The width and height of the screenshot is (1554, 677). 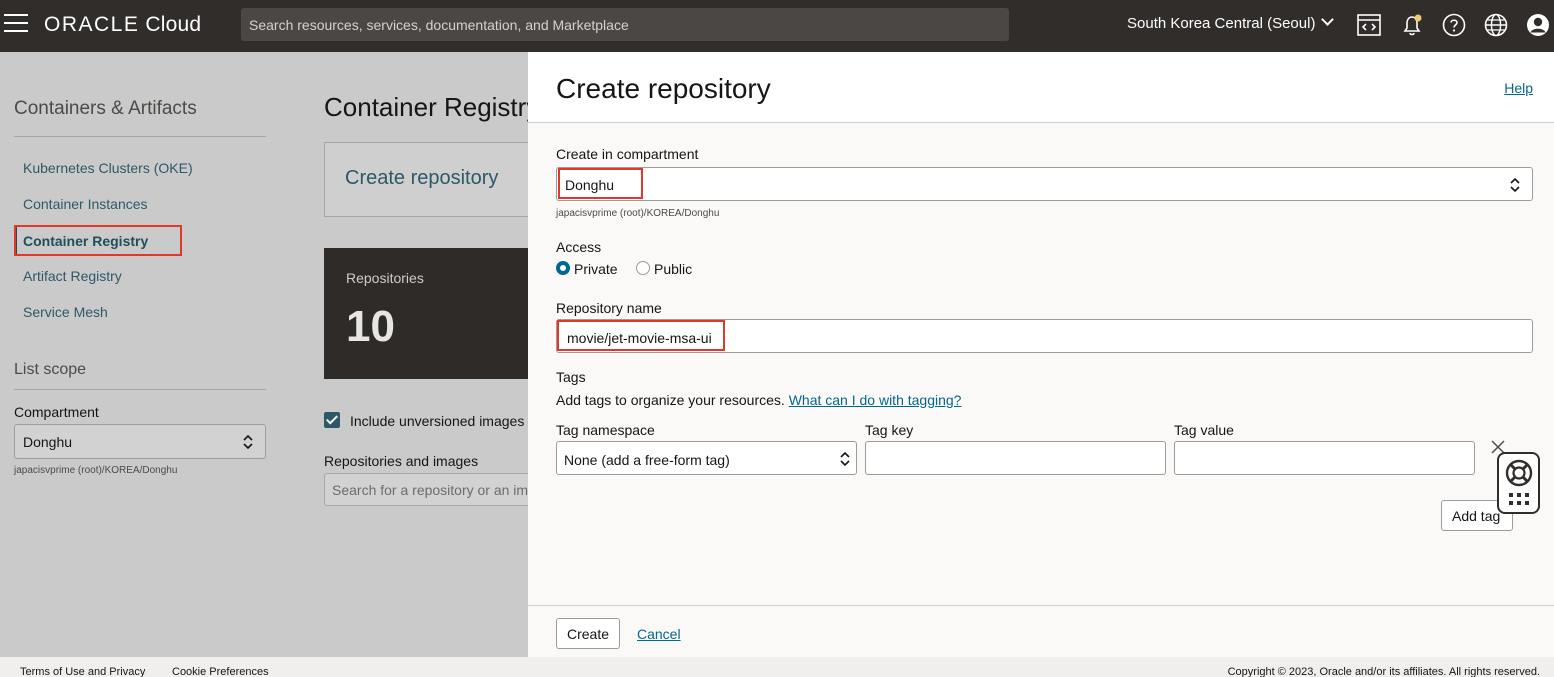 I want to click on tag-key-label: Tag key, so click(x=889, y=430).